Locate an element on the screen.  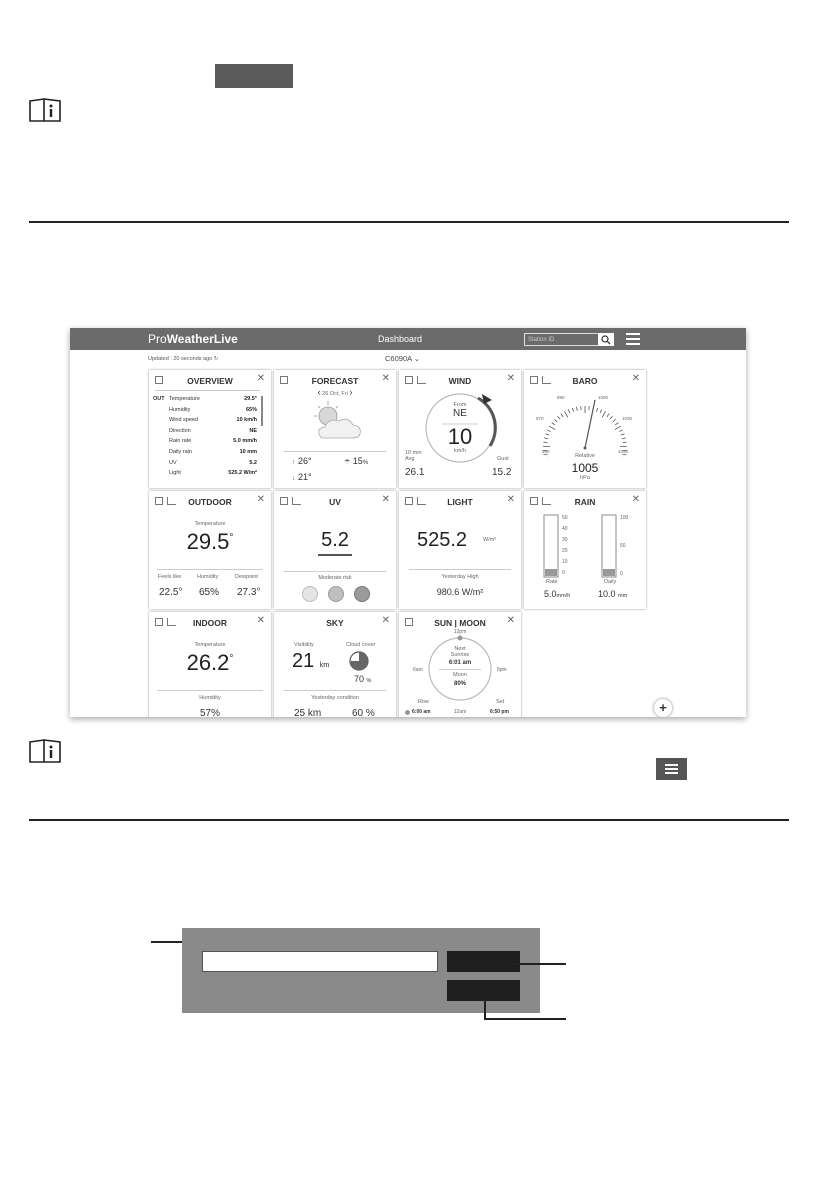
card-title: UV is located at coordinates (335, 502).